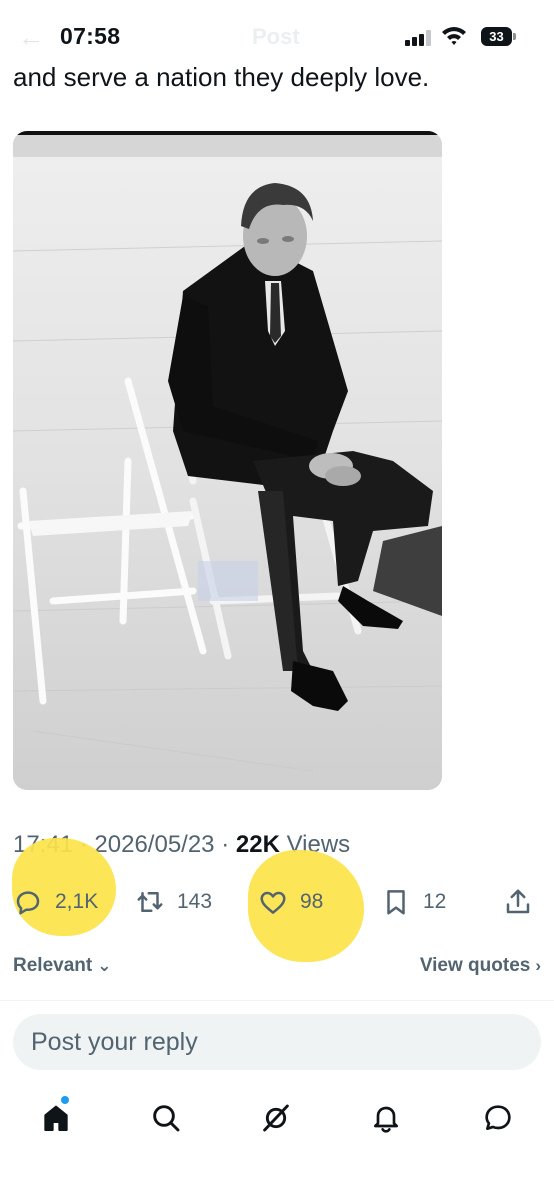  I want to click on share-button, so click(518, 902).